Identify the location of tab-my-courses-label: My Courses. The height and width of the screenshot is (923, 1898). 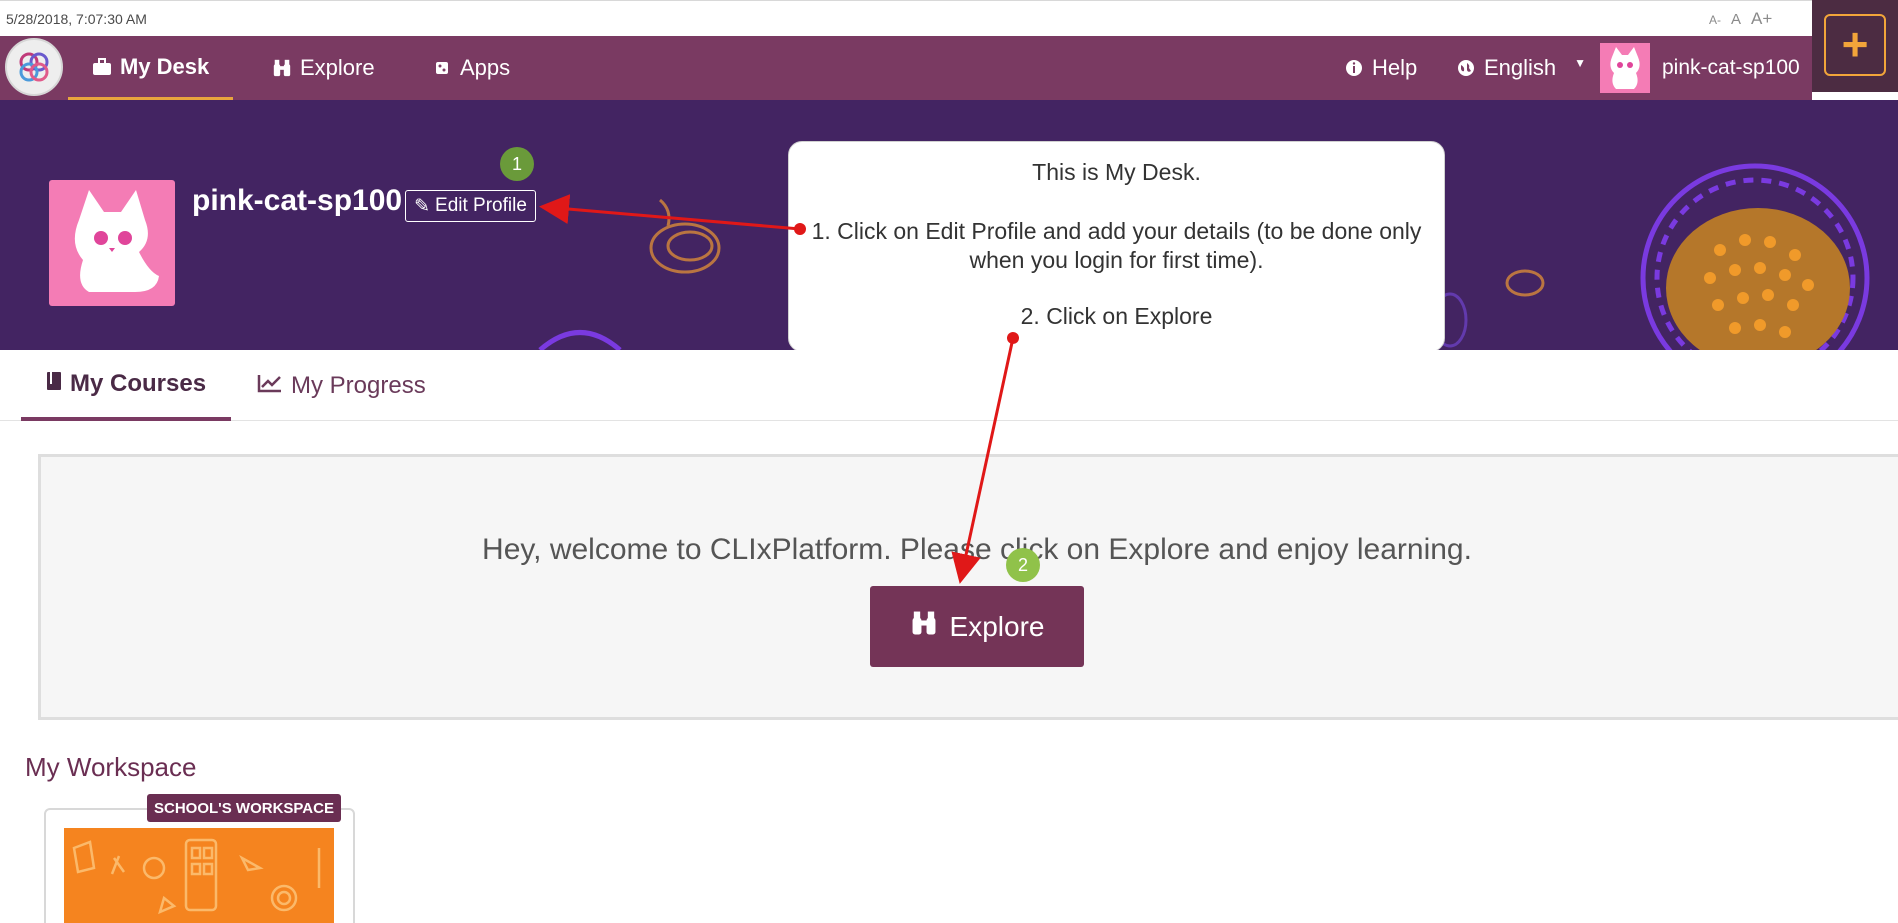
(138, 383).